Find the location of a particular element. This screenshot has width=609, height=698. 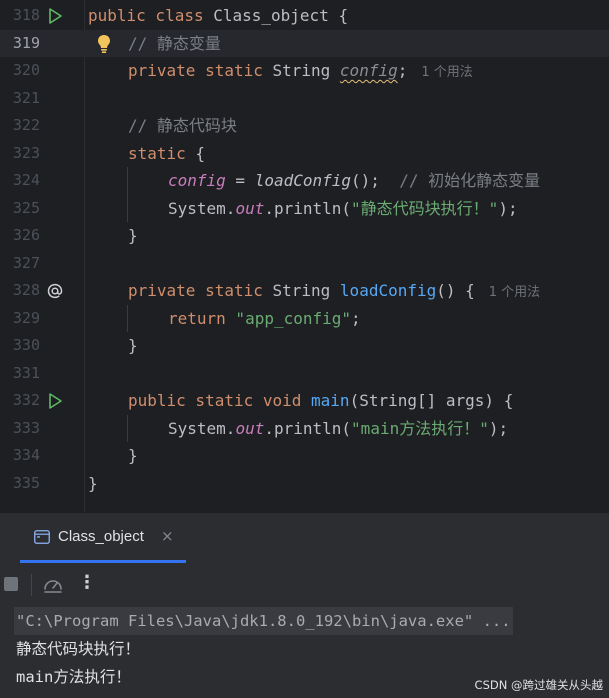

line-number: 324 is located at coordinates (26, 180).